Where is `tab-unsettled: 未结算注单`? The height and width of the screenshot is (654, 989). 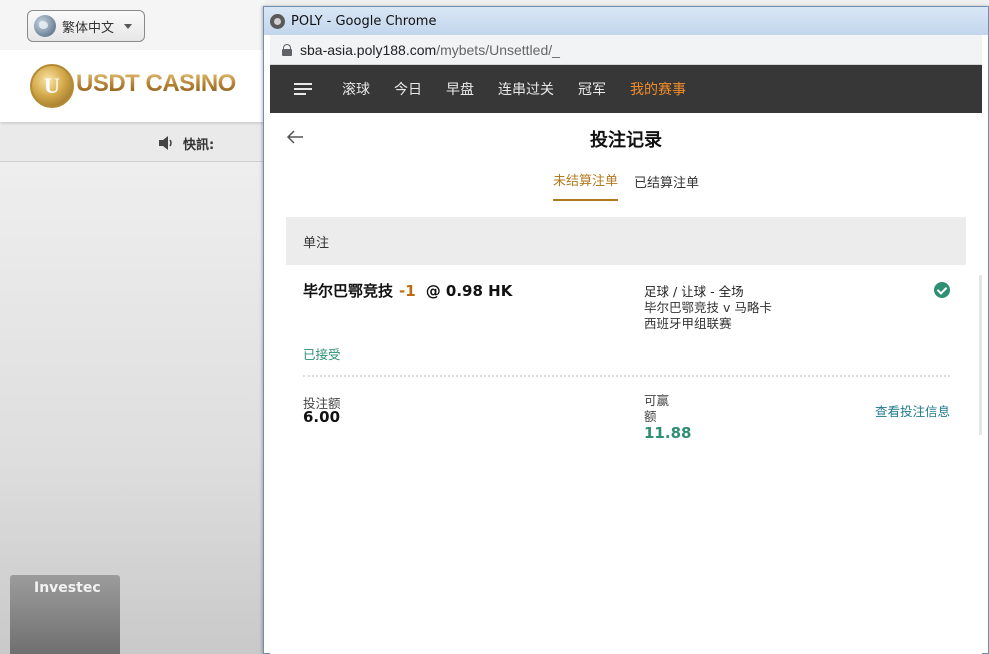
tab-unsettled: 未结算注单 is located at coordinates (585, 185).